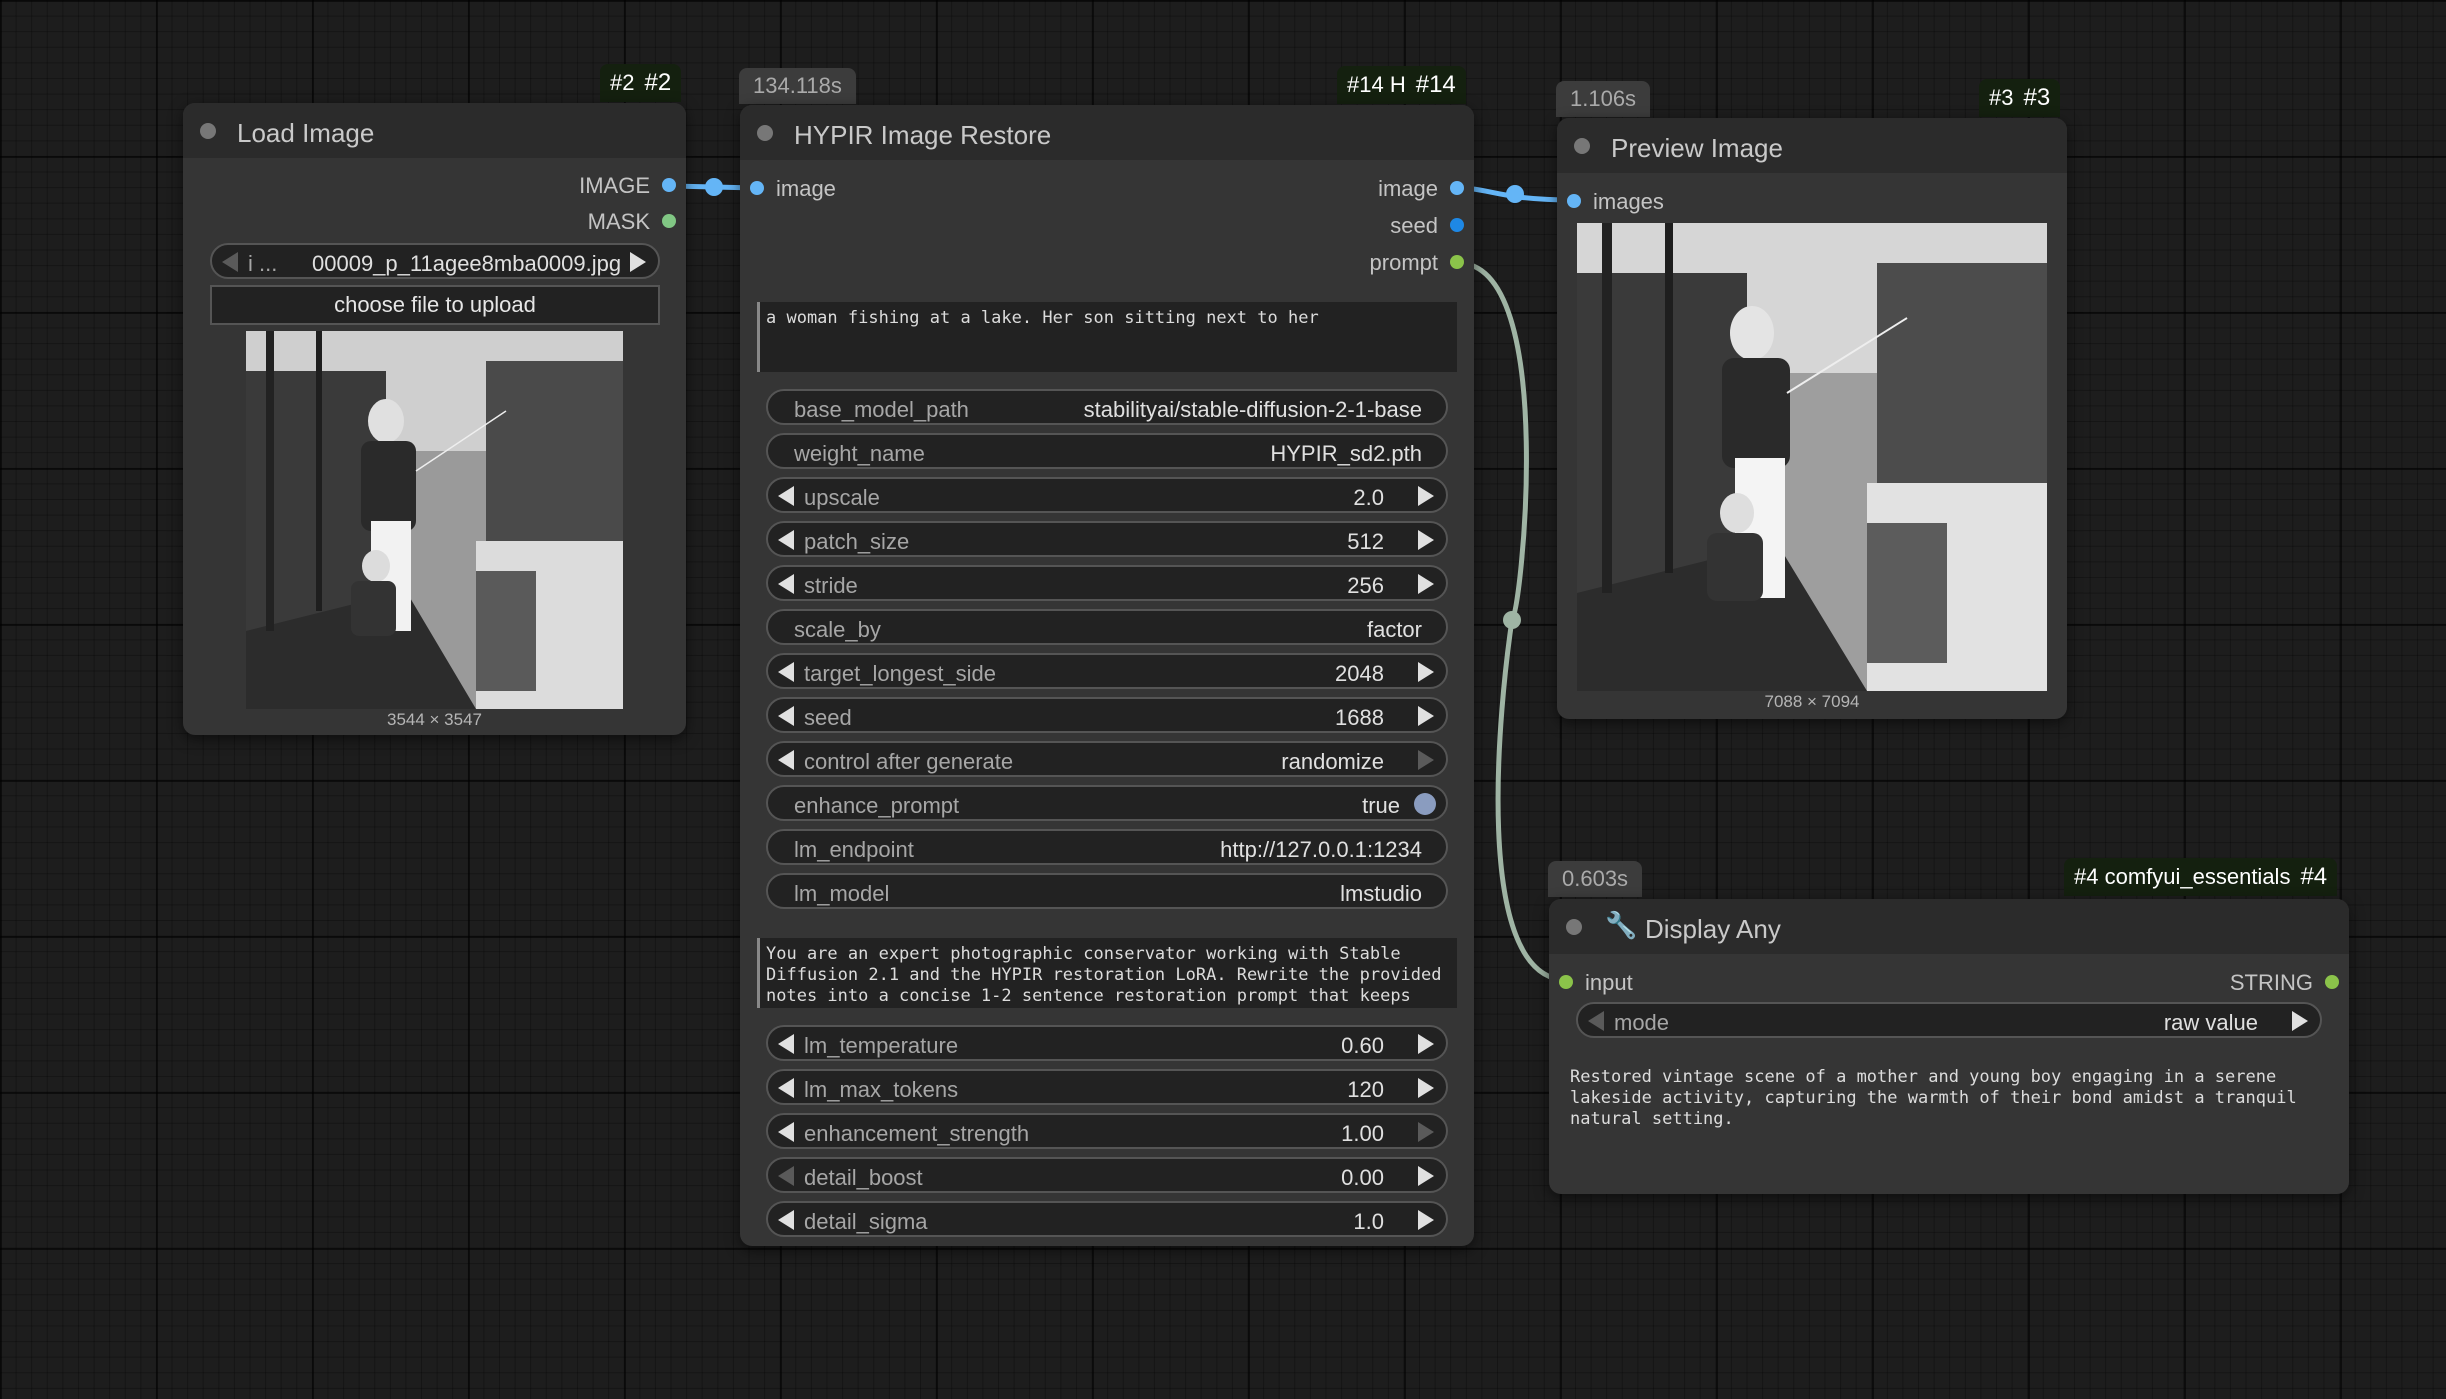  I want to click on toggle-knob, so click(1425, 804).